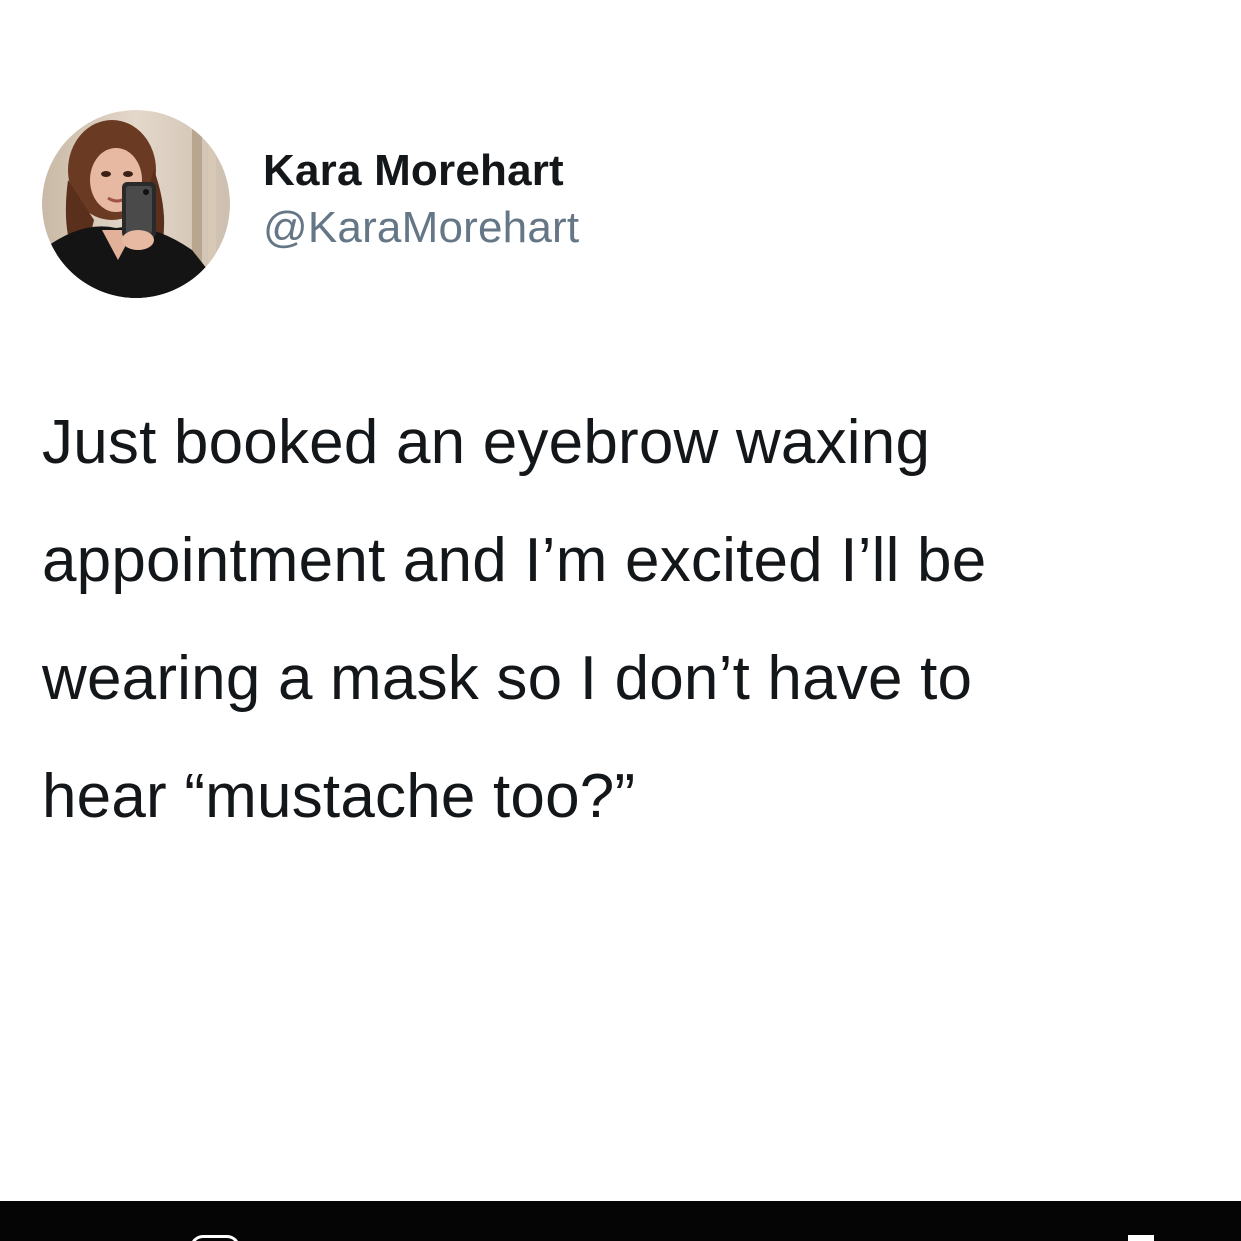  I want to click on user-handle: @KaraMorehart, so click(421, 228).